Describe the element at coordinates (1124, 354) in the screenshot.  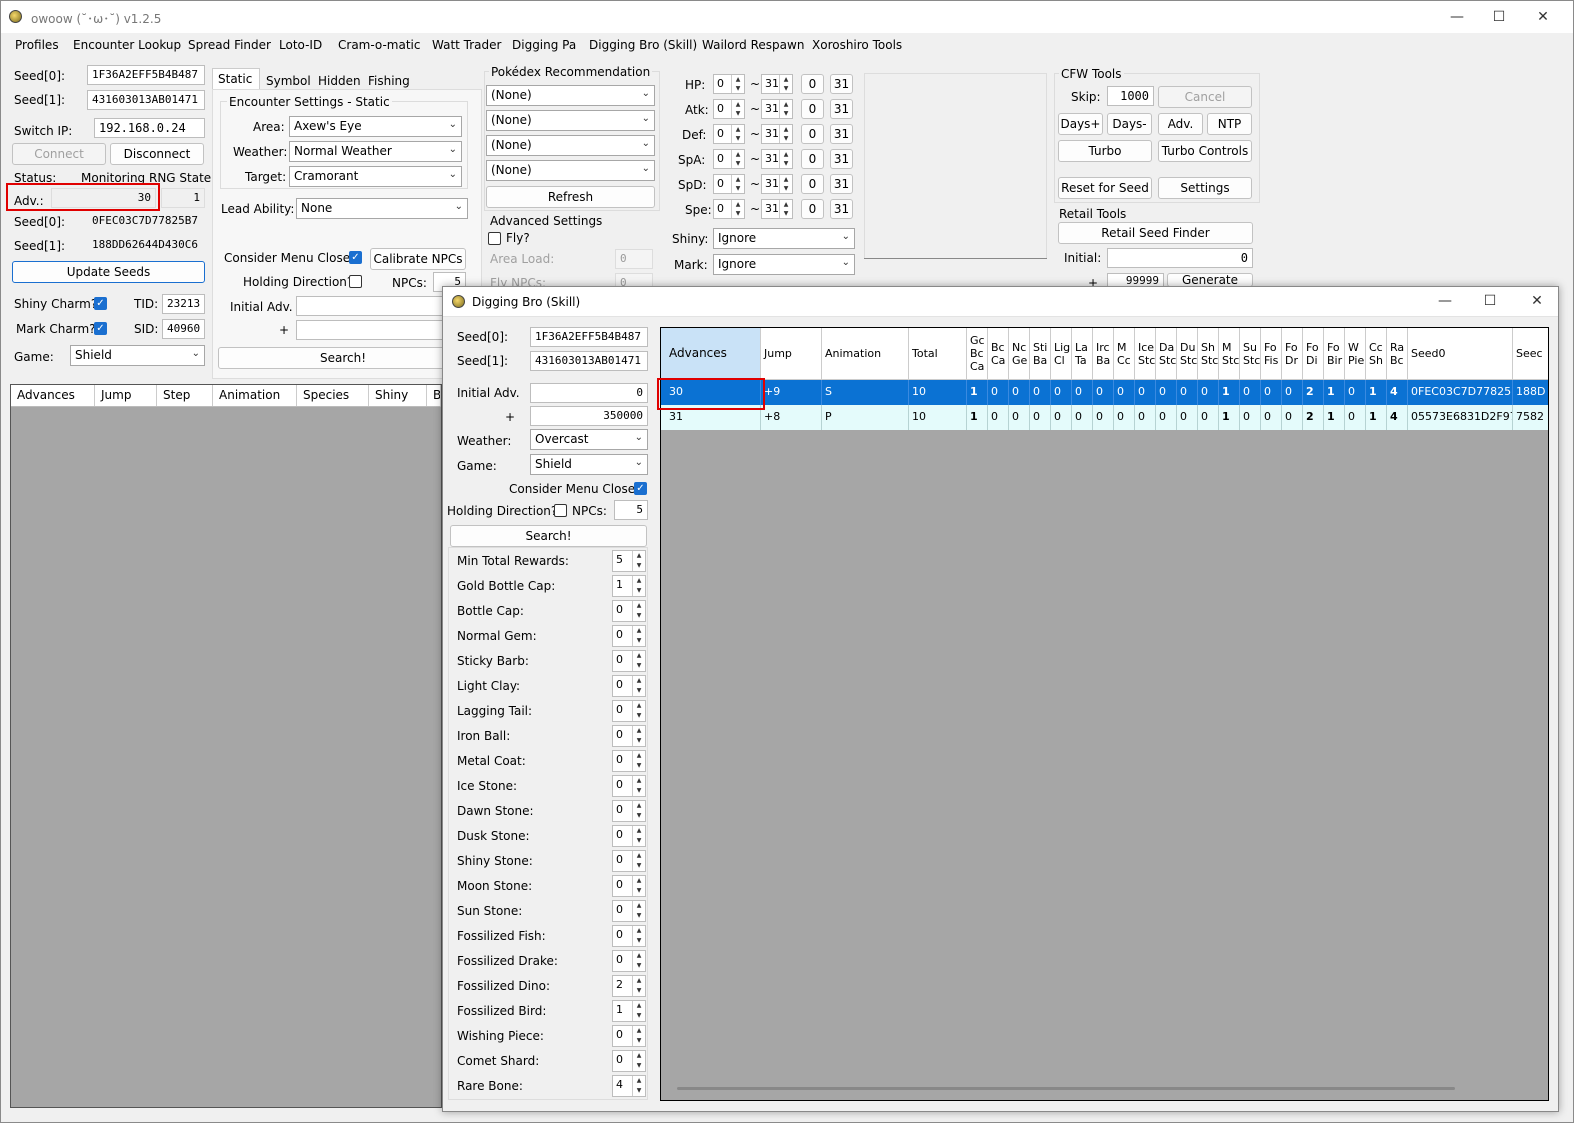
I see `col-header: M Cc` at that location.